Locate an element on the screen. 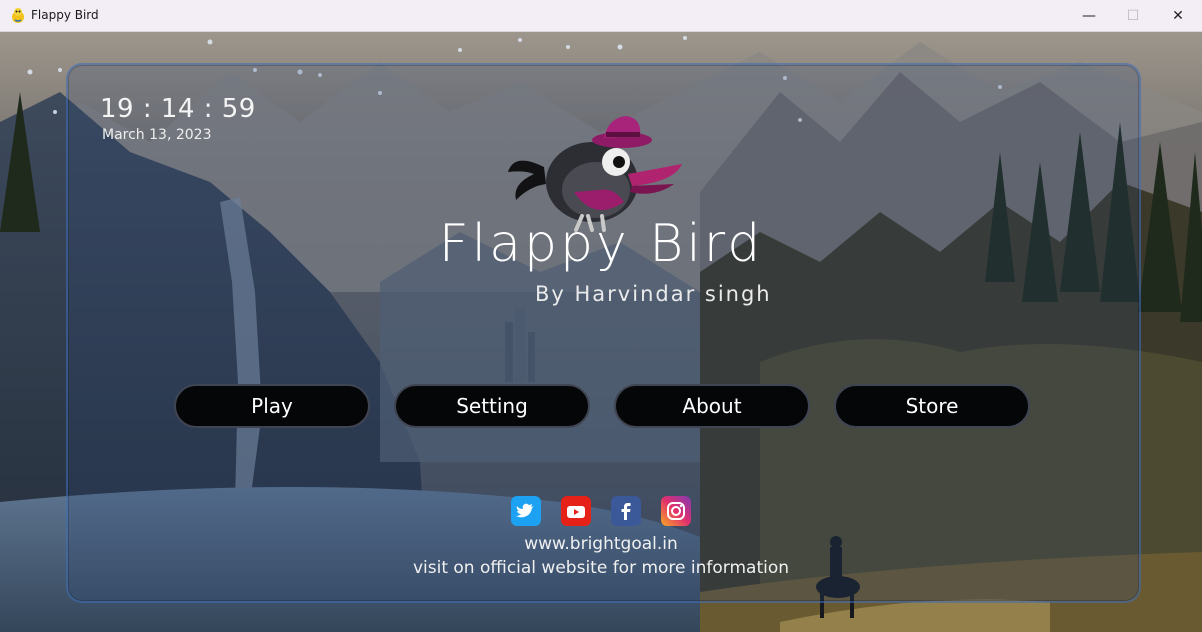  twitter-icon is located at coordinates (526, 511).